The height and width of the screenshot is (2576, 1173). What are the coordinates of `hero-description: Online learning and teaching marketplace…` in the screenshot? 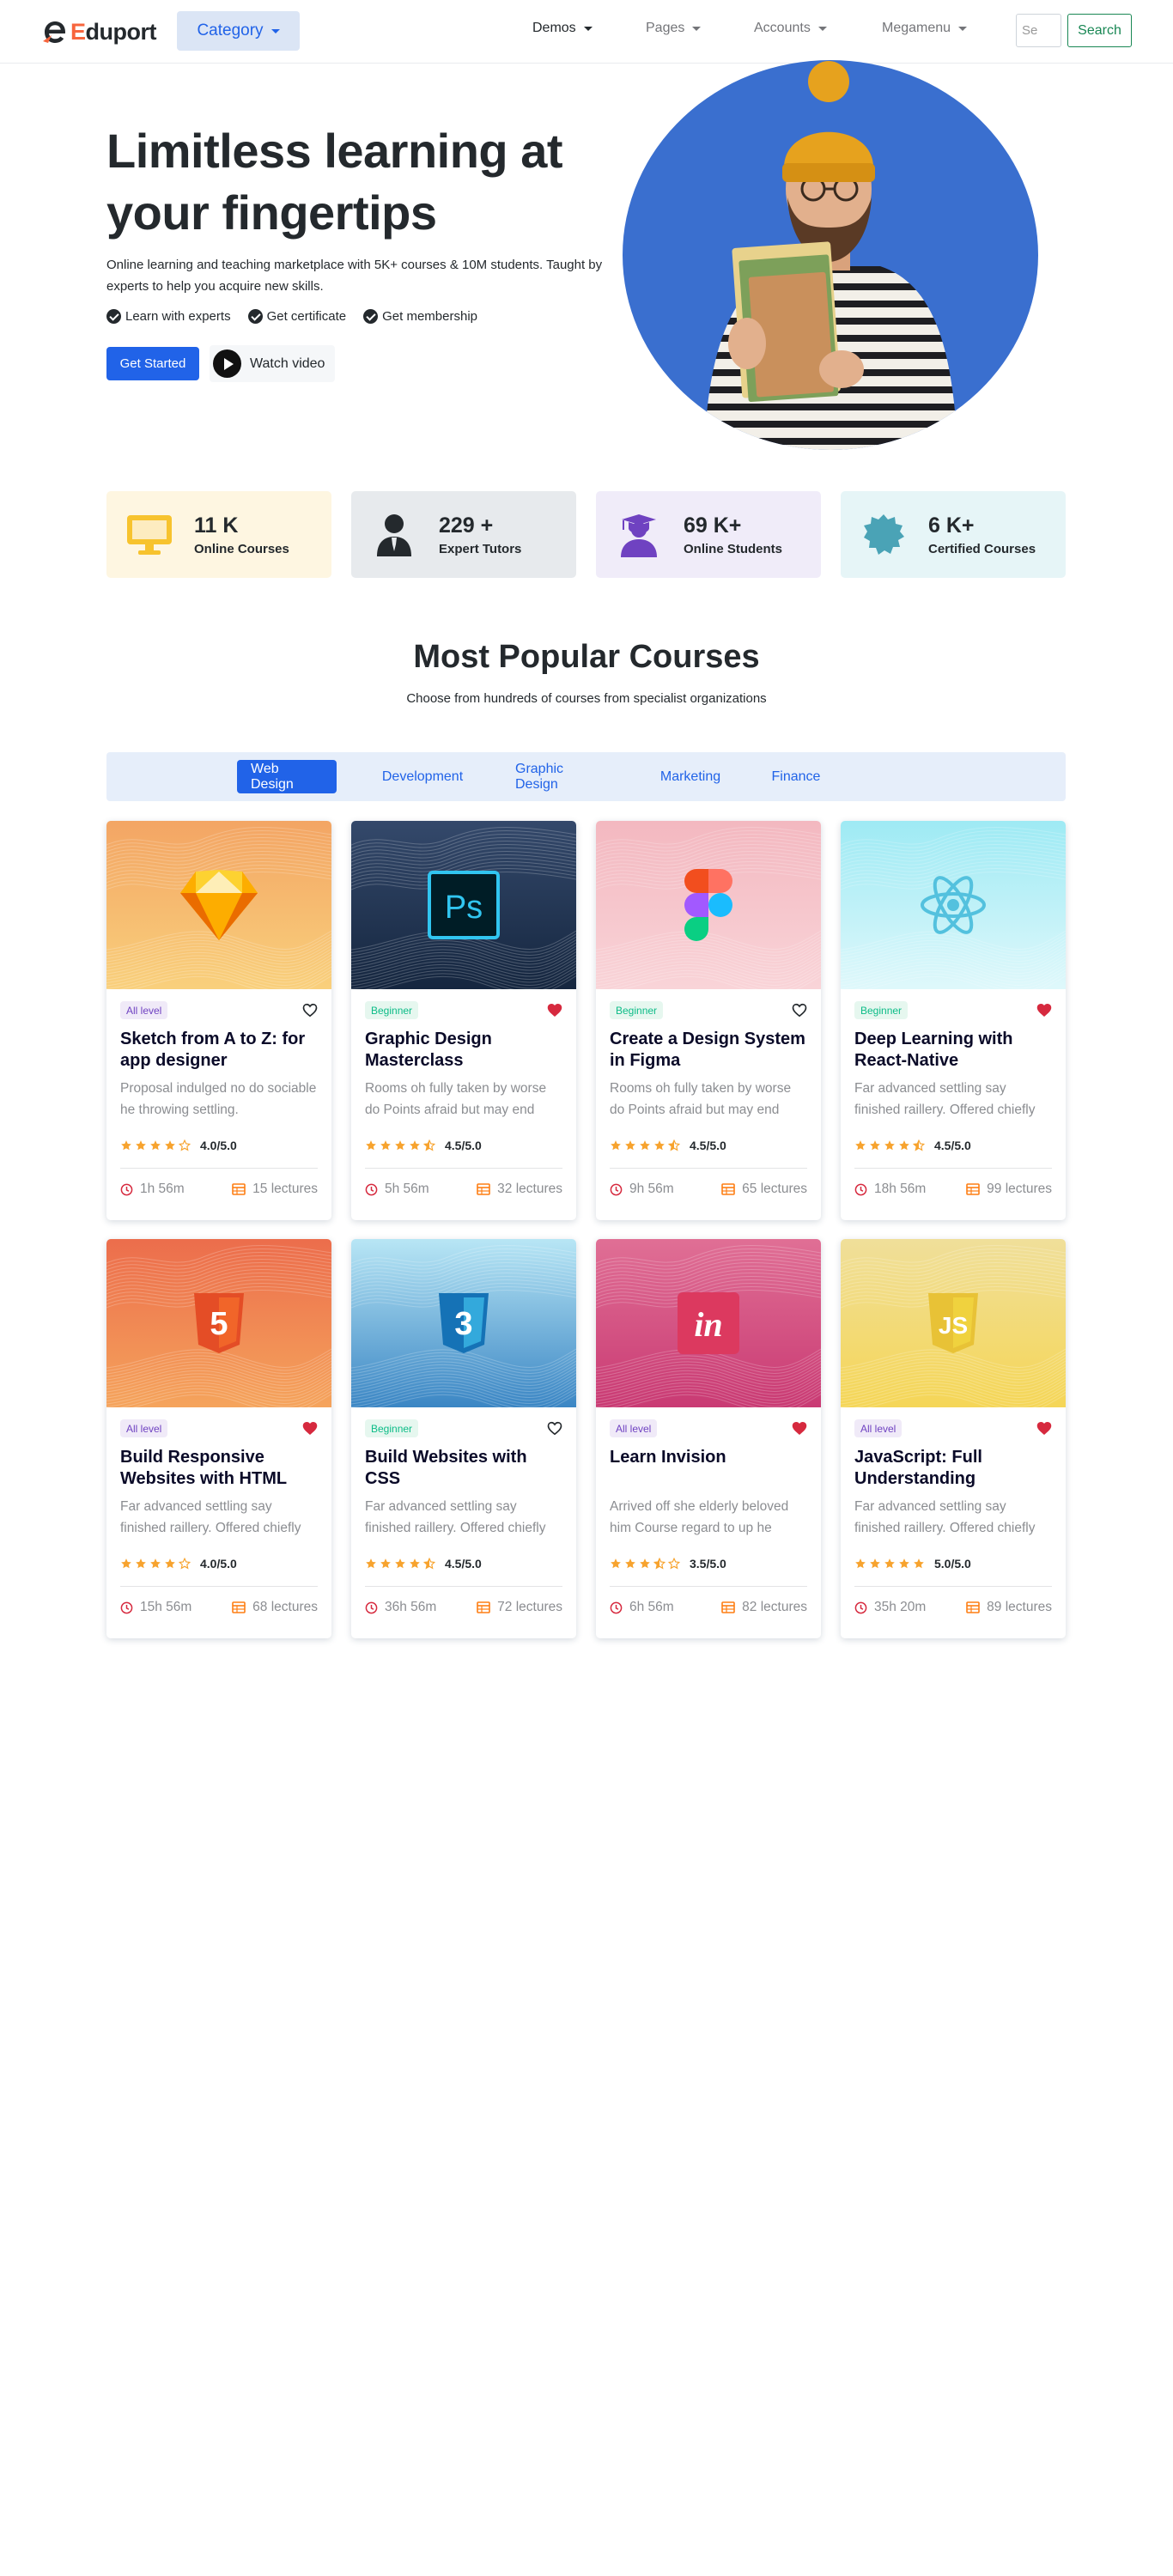 It's located at (354, 276).